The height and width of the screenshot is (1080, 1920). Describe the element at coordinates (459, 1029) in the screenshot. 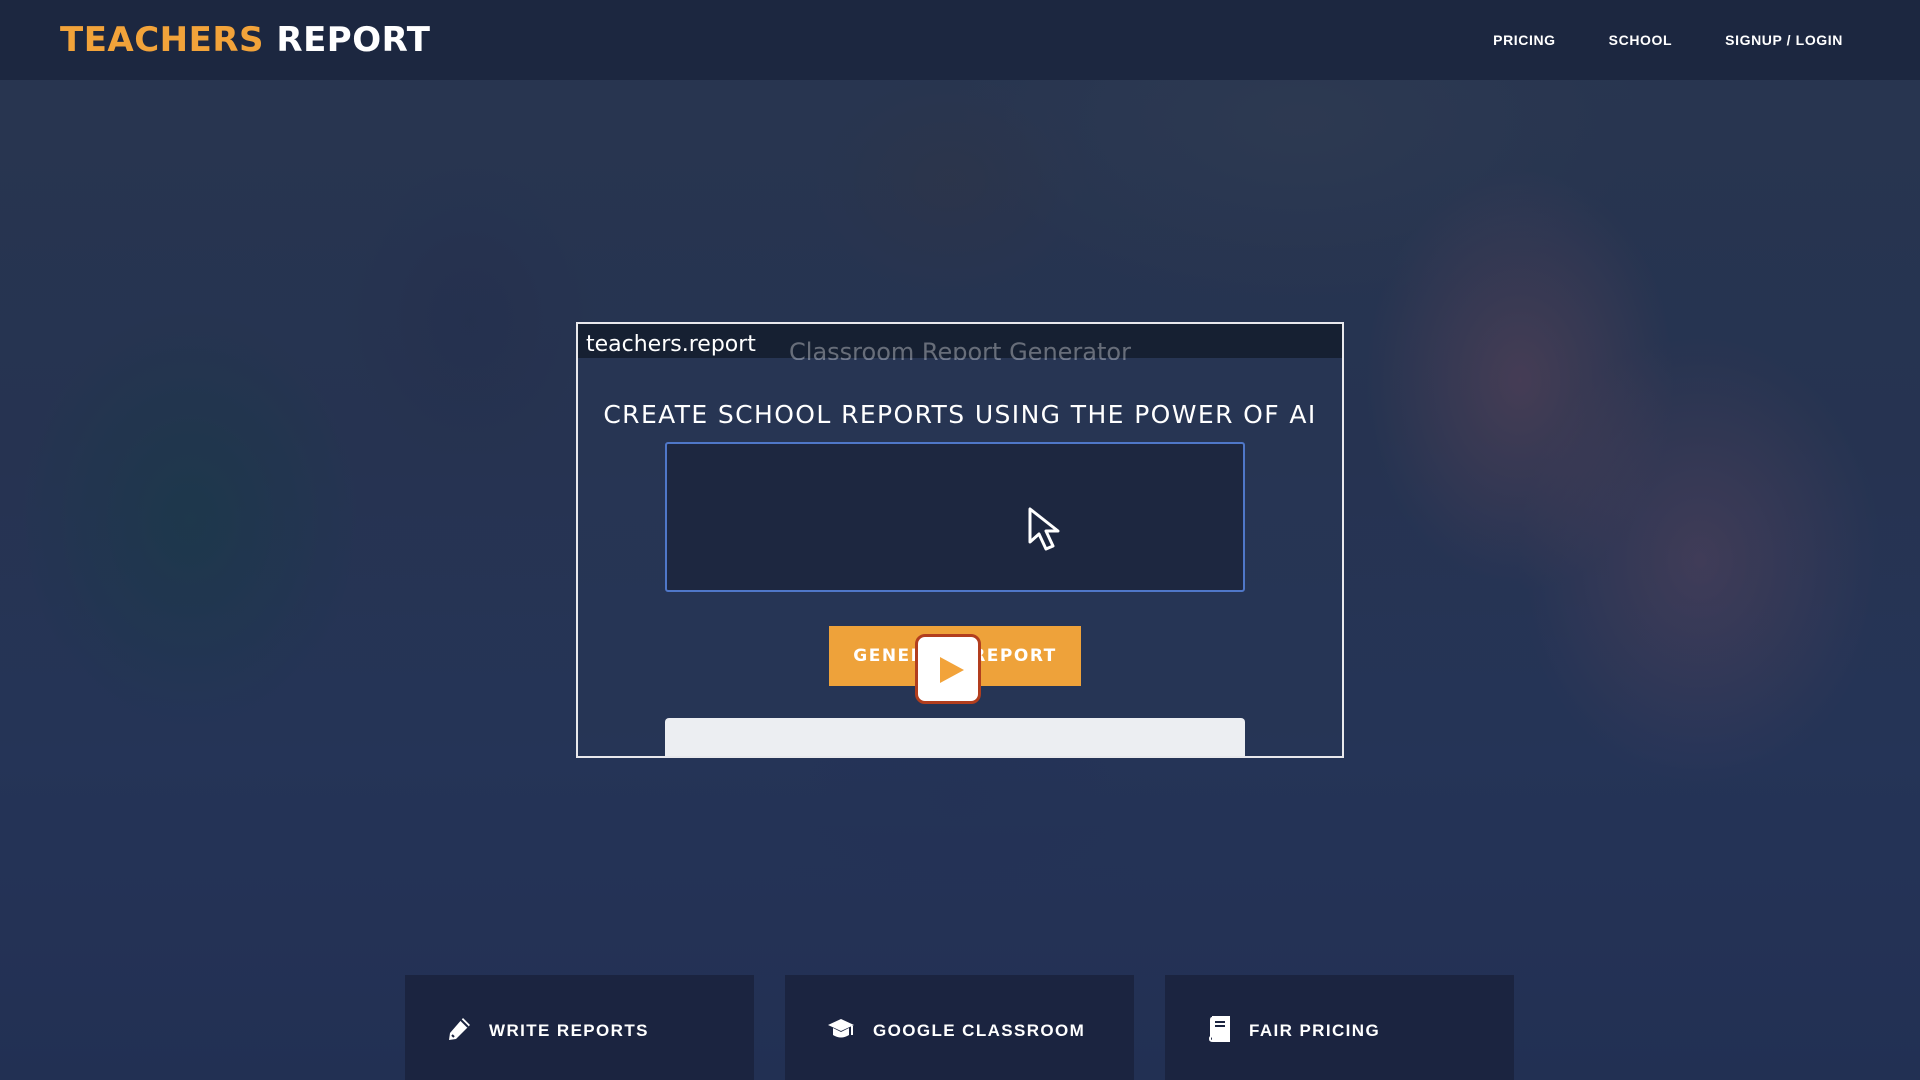

I see `pencil-icon` at that location.